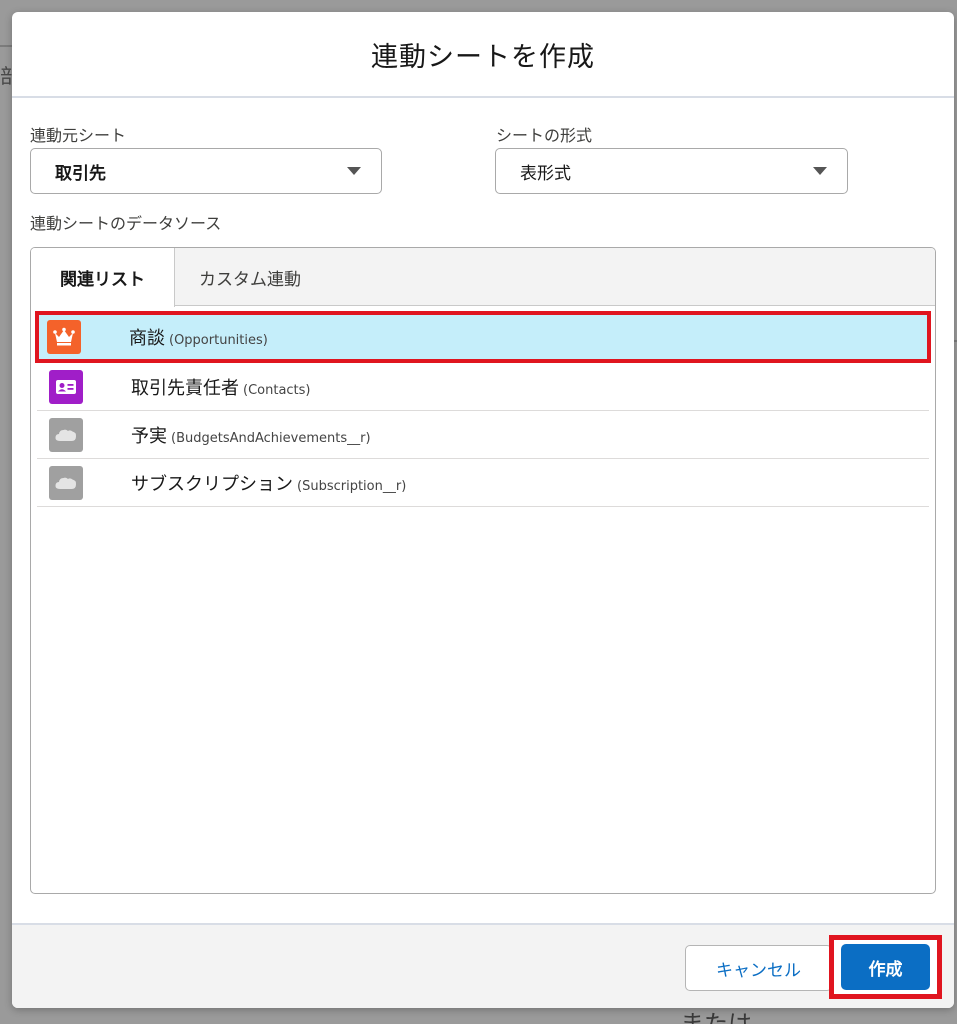 The image size is (957, 1024). I want to click on dialog-title: 連動シートを作成, so click(483, 57).